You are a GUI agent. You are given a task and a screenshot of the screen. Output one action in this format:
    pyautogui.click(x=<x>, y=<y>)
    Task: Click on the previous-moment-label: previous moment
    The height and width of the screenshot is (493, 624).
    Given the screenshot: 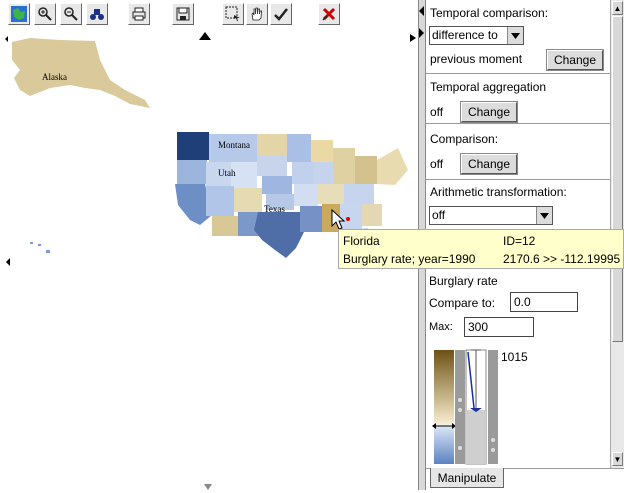 What is the action you would take?
    pyautogui.click(x=476, y=59)
    